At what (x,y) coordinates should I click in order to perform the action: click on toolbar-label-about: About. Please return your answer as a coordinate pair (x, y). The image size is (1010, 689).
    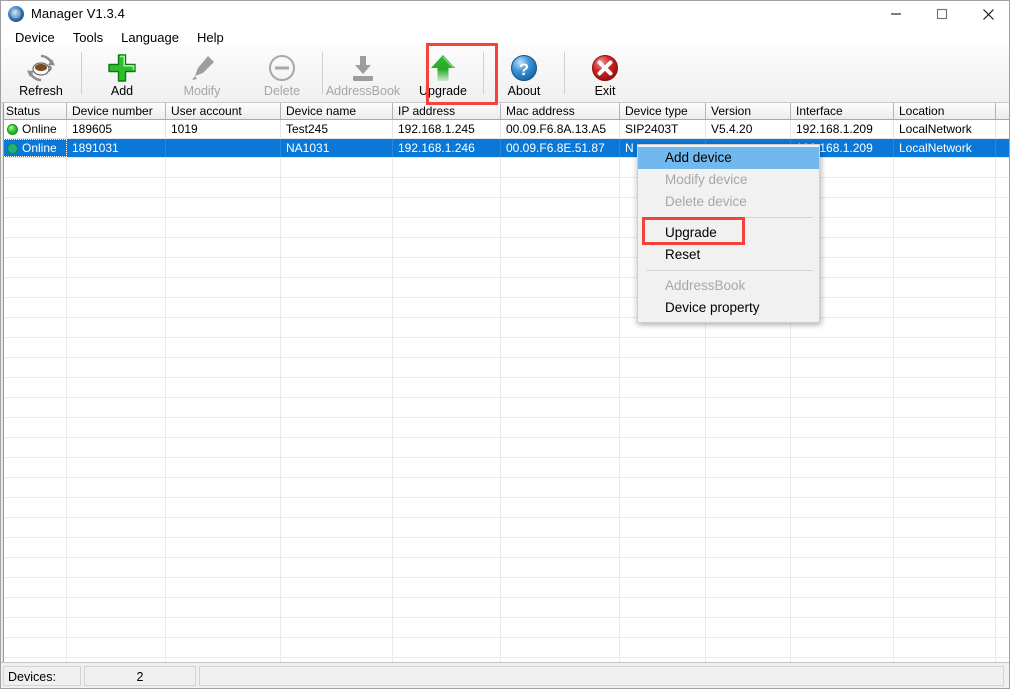
    Looking at the image, I should click on (524, 91).